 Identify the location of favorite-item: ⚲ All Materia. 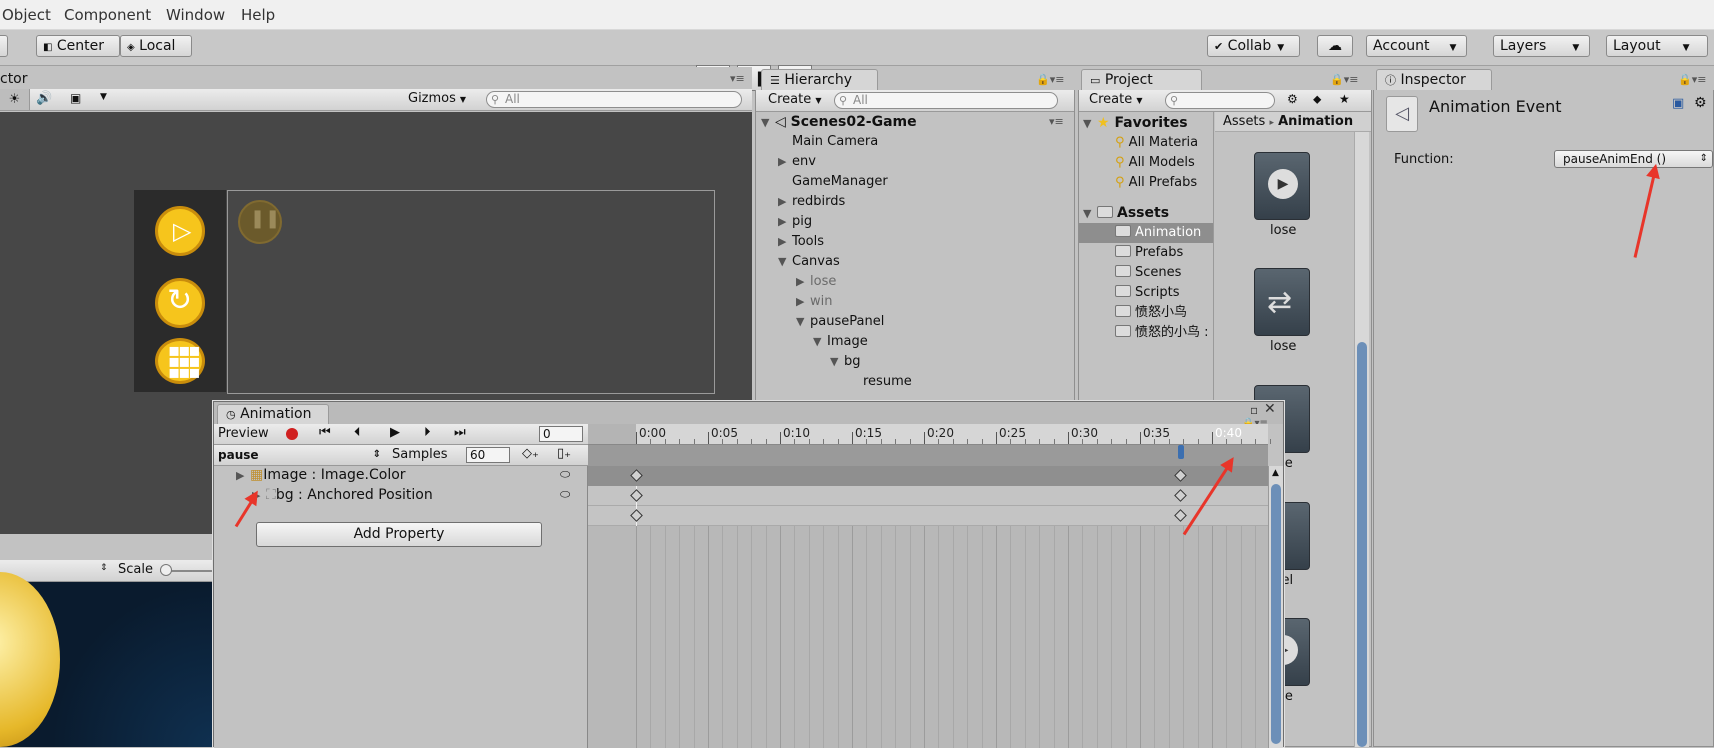
(1156, 143).